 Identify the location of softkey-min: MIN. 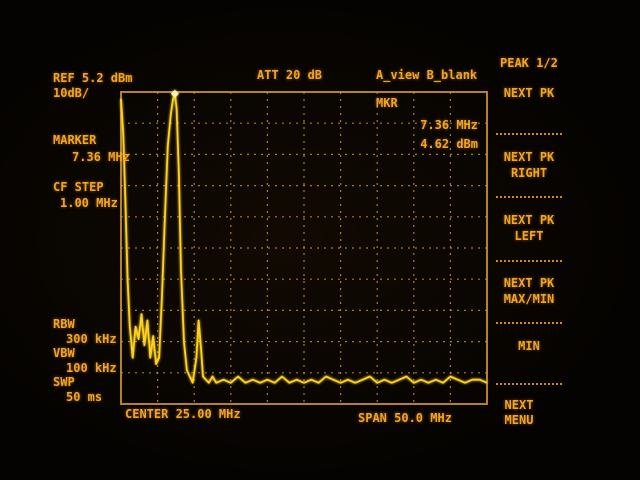
(529, 346).